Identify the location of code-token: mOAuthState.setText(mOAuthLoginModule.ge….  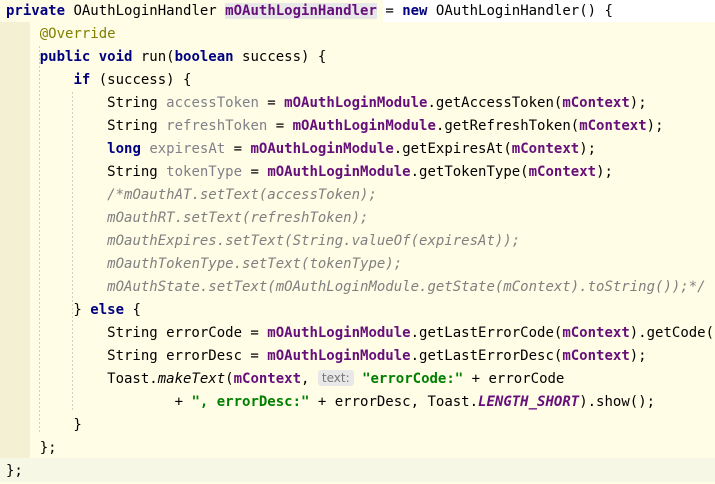
(406, 287).